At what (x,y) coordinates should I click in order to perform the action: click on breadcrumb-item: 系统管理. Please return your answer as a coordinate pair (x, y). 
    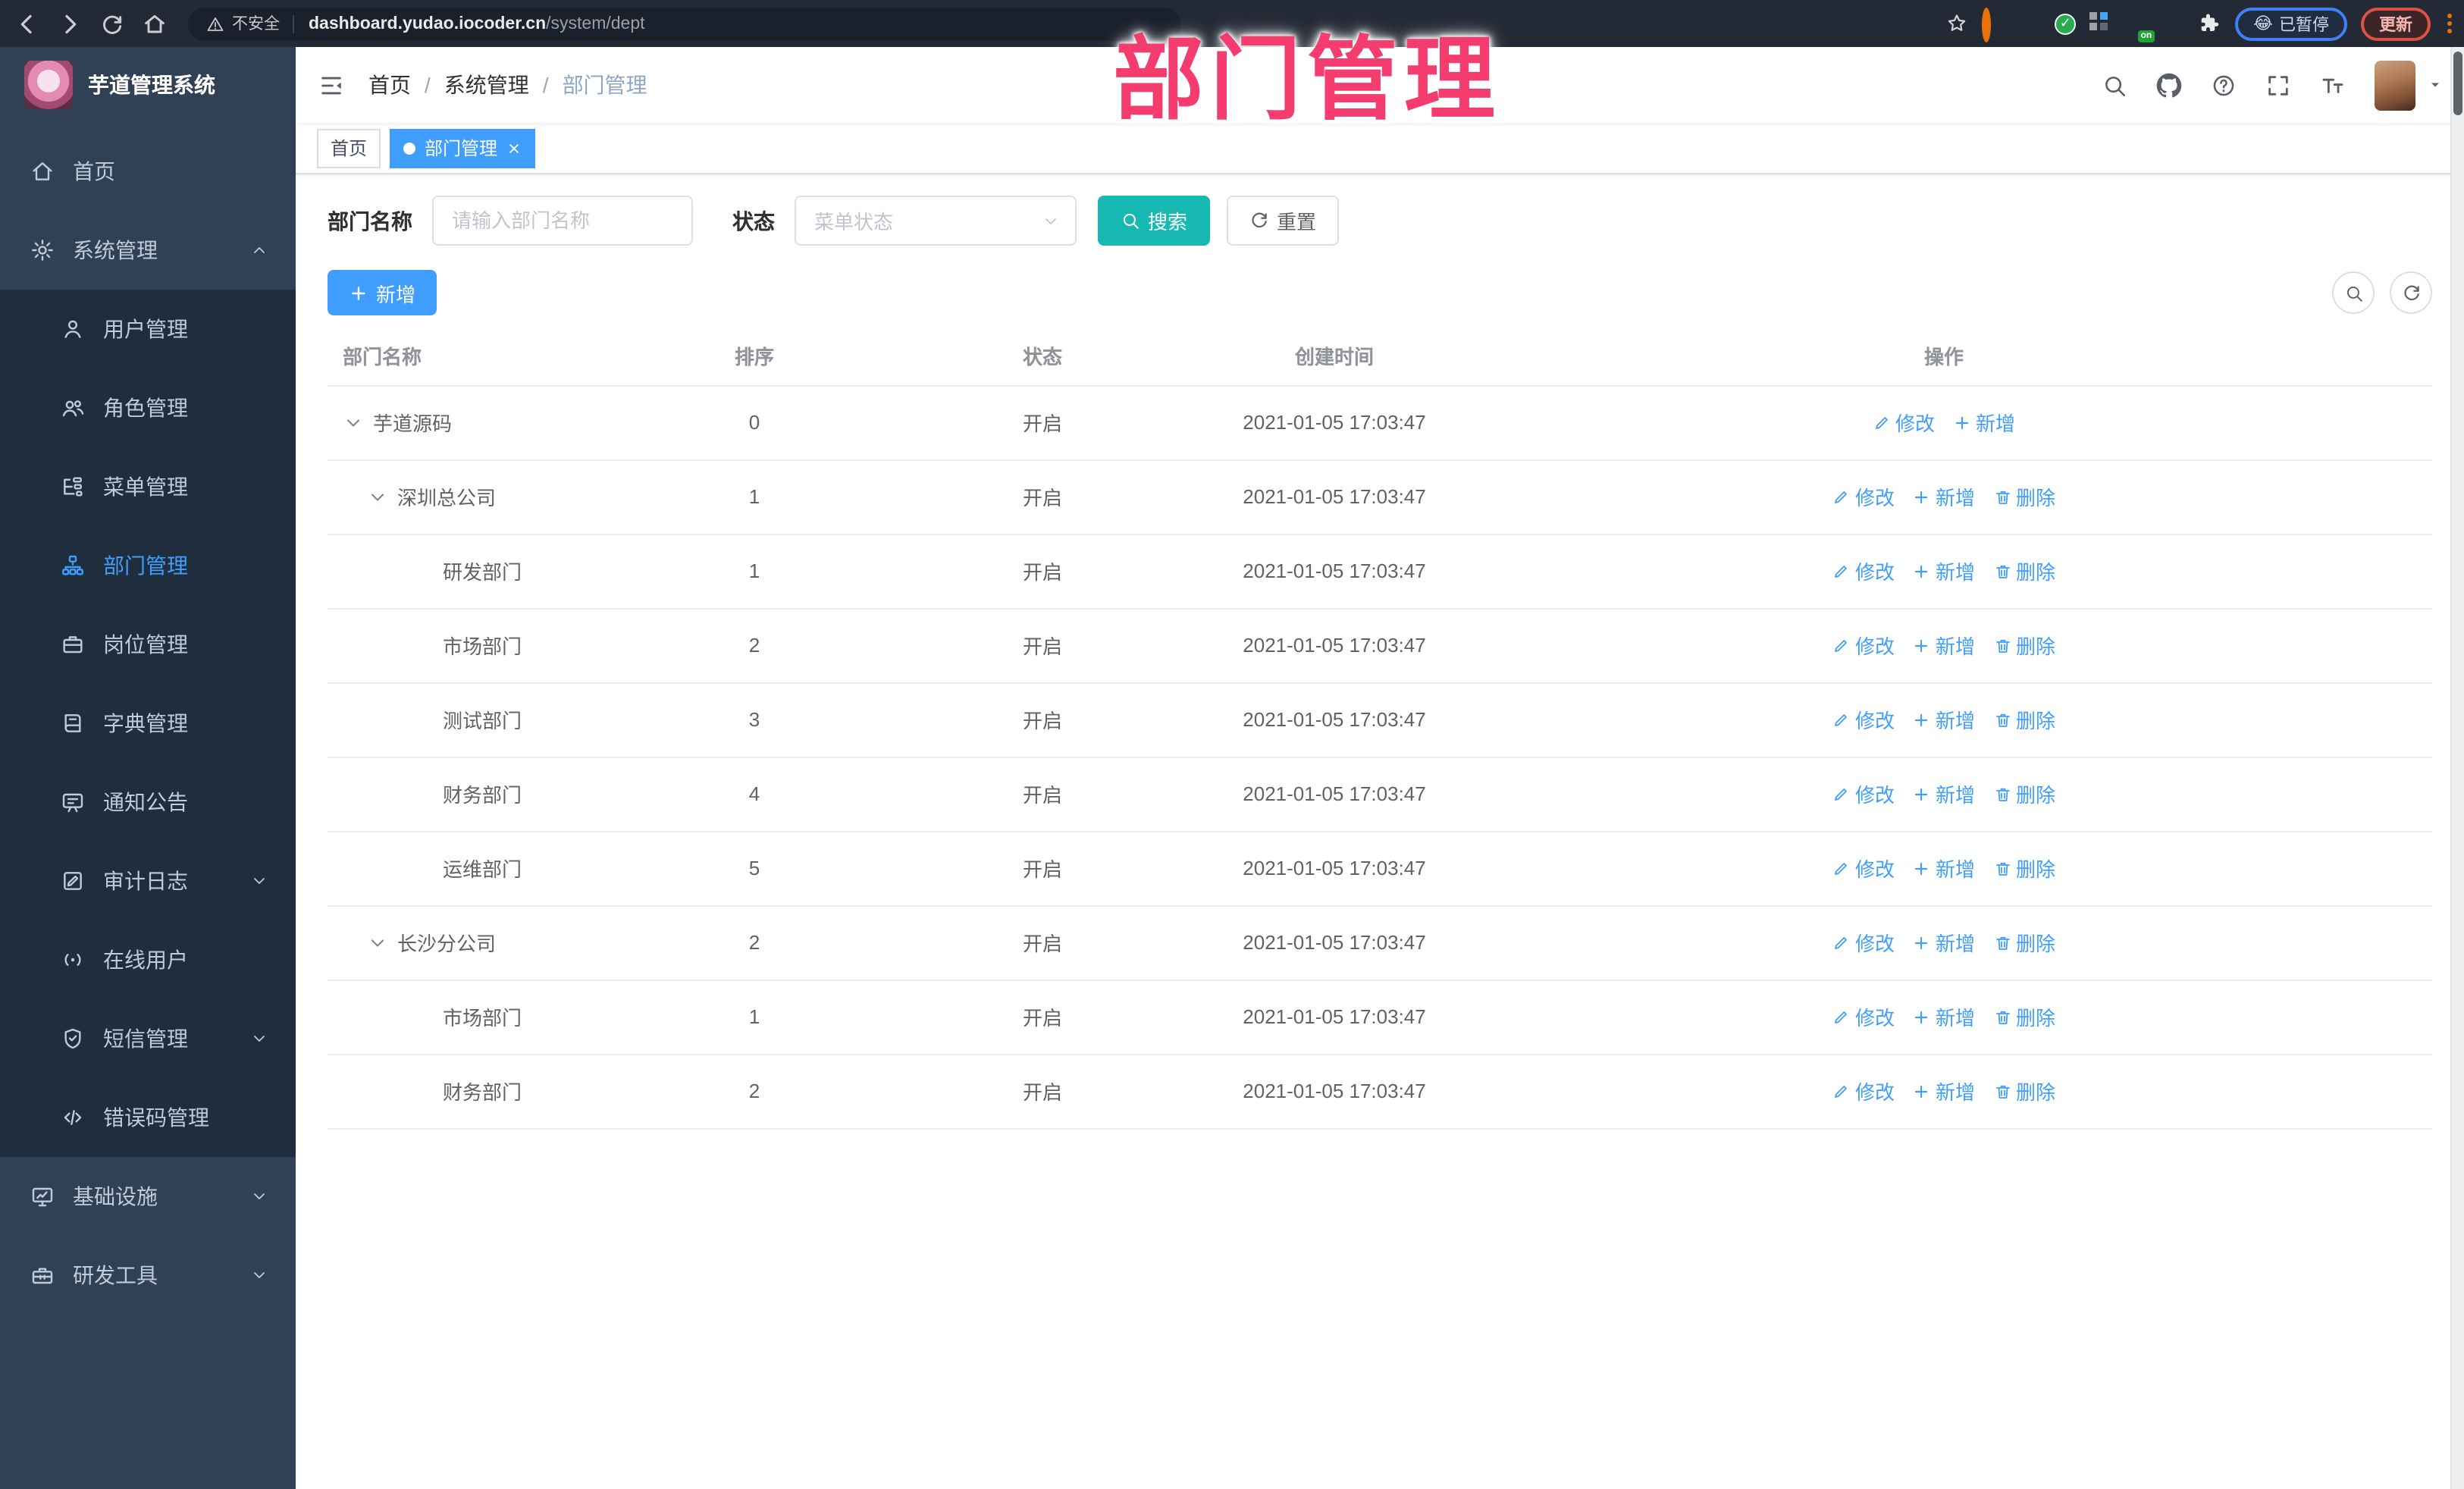
    Looking at the image, I should click on (487, 85).